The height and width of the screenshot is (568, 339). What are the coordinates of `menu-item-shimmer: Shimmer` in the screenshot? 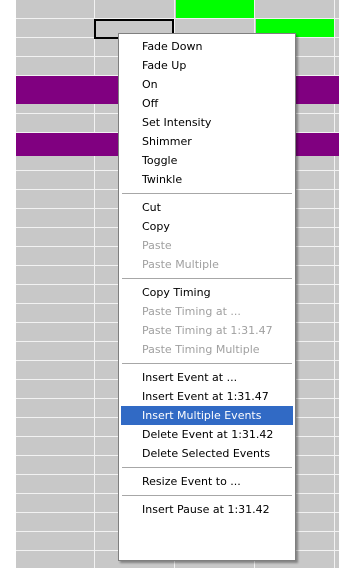 It's located at (207, 141).